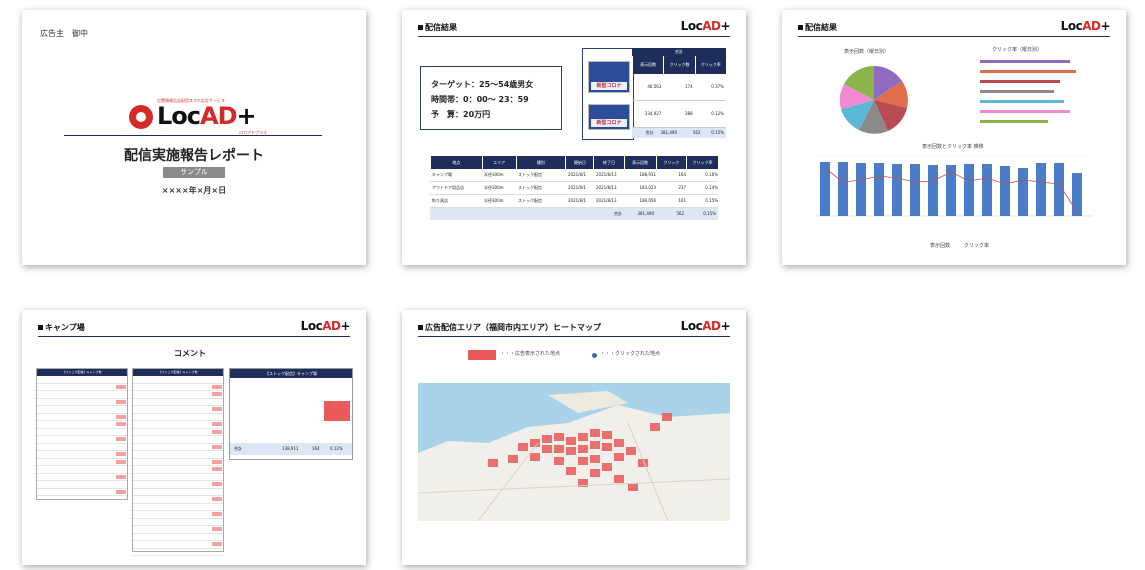 The image size is (1145, 570). Describe the element at coordinates (679, 114) in the screenshot. I see `table-row: 334,927 388 0.12%` at that location.